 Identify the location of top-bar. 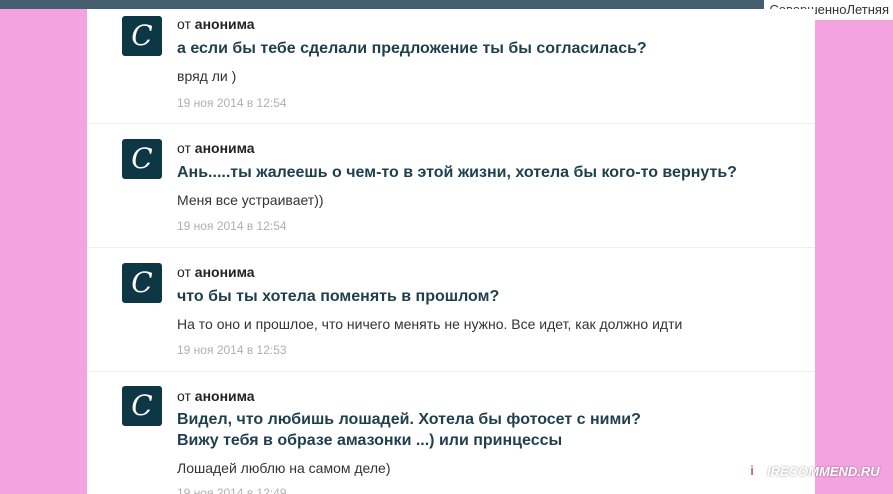
(446, 4).